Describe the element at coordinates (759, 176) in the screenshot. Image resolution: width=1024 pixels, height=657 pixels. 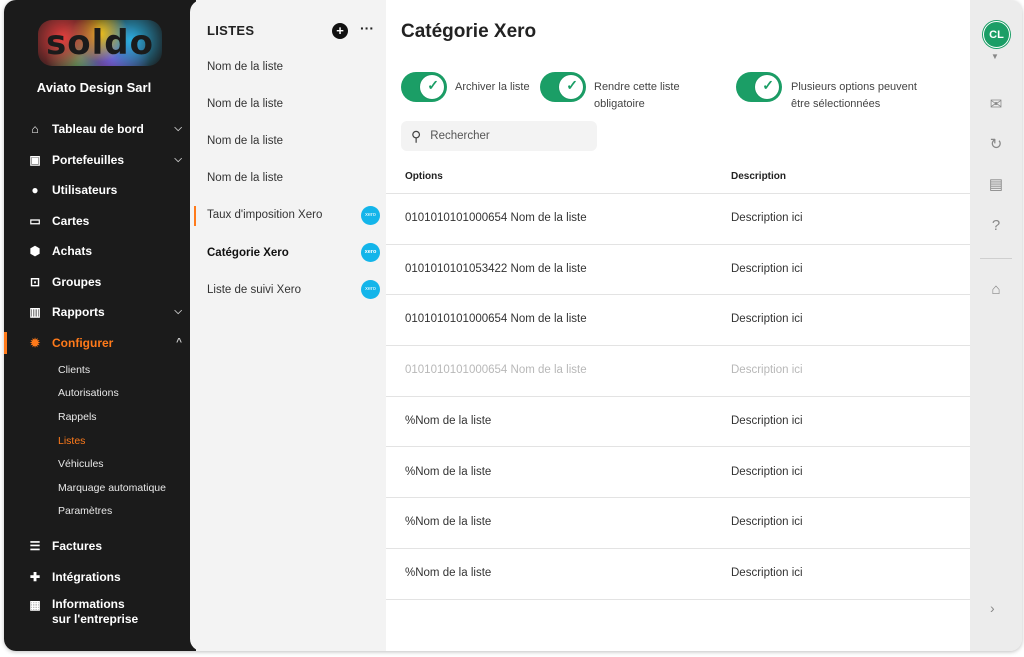
I see `column-header-description: Description` at that location.